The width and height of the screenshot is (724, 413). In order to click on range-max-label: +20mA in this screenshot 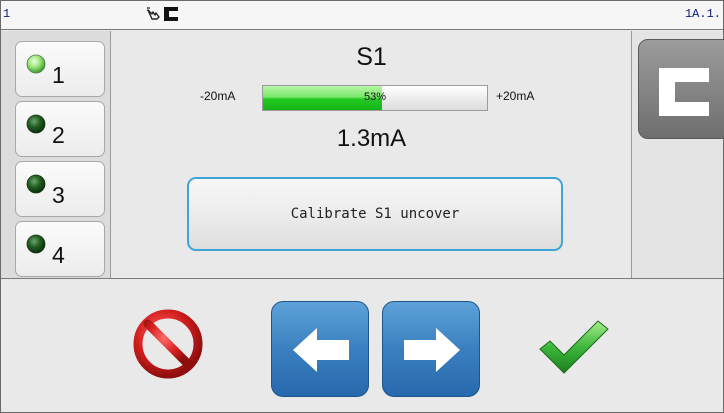, I will do `click(515, 96)`.